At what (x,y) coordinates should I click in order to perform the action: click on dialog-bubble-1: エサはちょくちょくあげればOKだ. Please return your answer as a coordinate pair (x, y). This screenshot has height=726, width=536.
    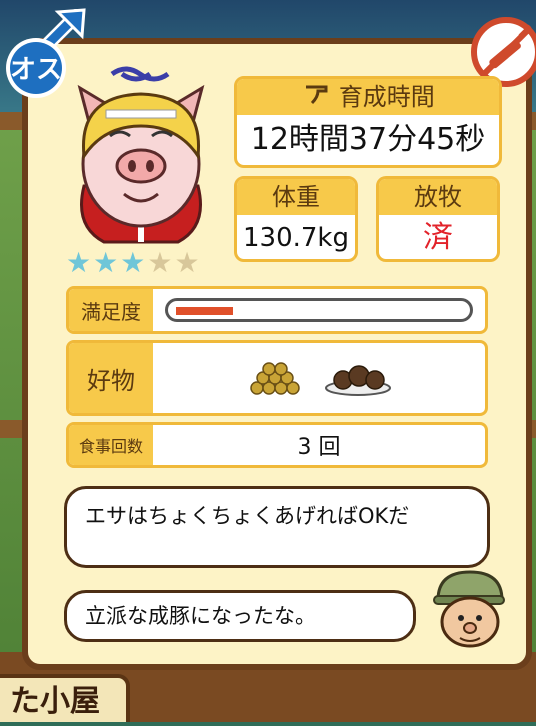
    Looking at the image, I should click on (277, 527).